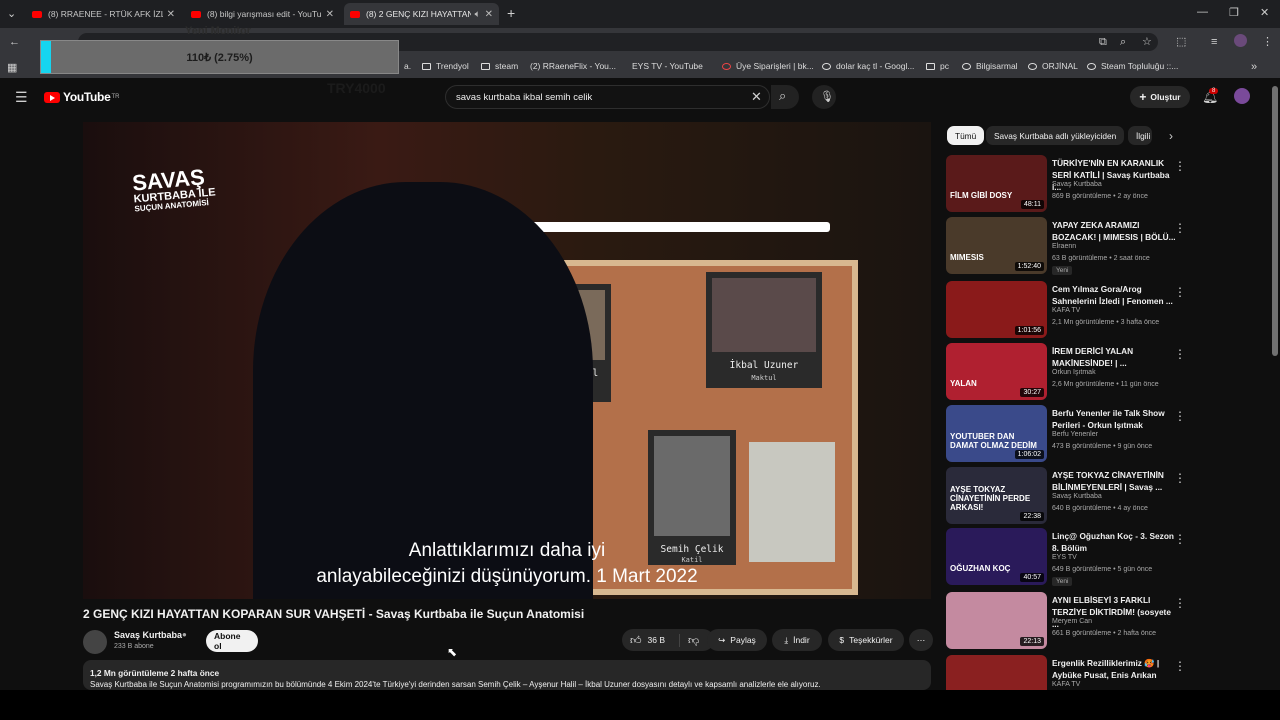 Image resolution: width=1280 pixels, height=720 pixels. Describe the element at coordinates (1214, 91) in the screenshot. I see `notification-count: 8` at that location.